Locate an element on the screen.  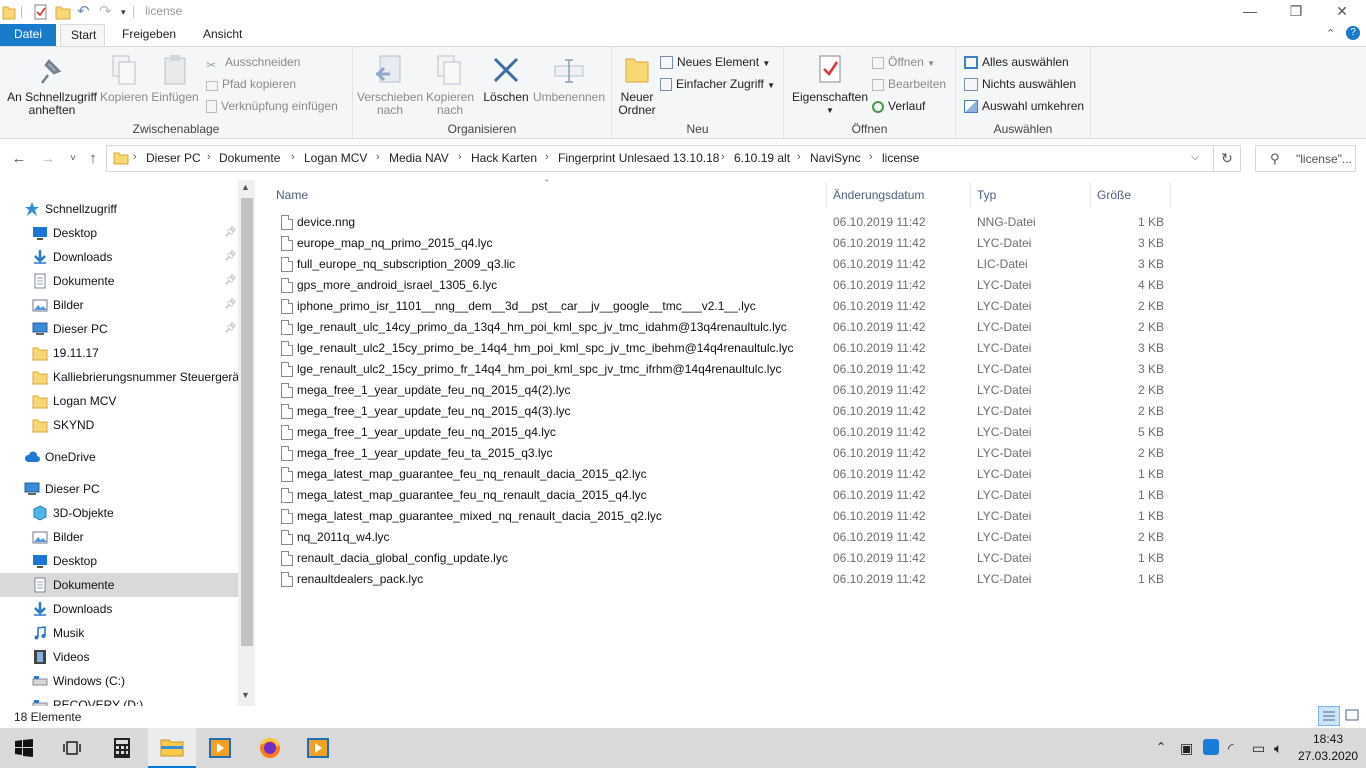
nav-item: 19.11.17 is located at coordinates (119, 353).